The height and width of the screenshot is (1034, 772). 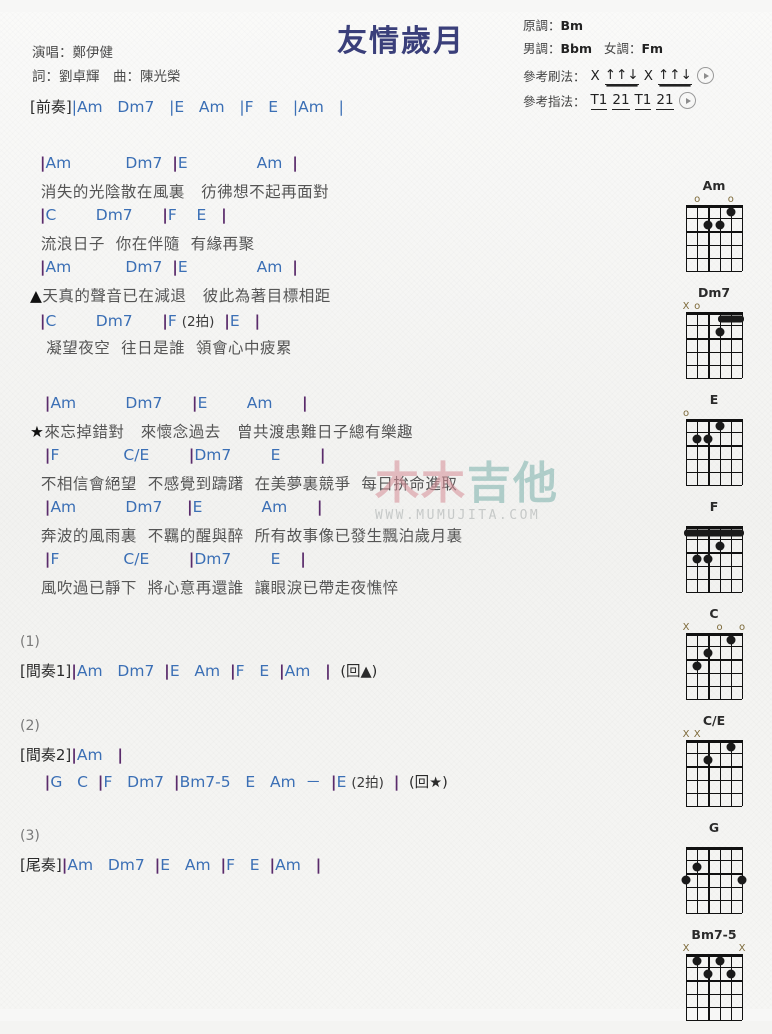 What do you see at coordinates (161, 348) in the screenshot?
I see `lyric-line: 凝望夜空 往日是誰 領會心中疲累` at bounding box center [161, 348].